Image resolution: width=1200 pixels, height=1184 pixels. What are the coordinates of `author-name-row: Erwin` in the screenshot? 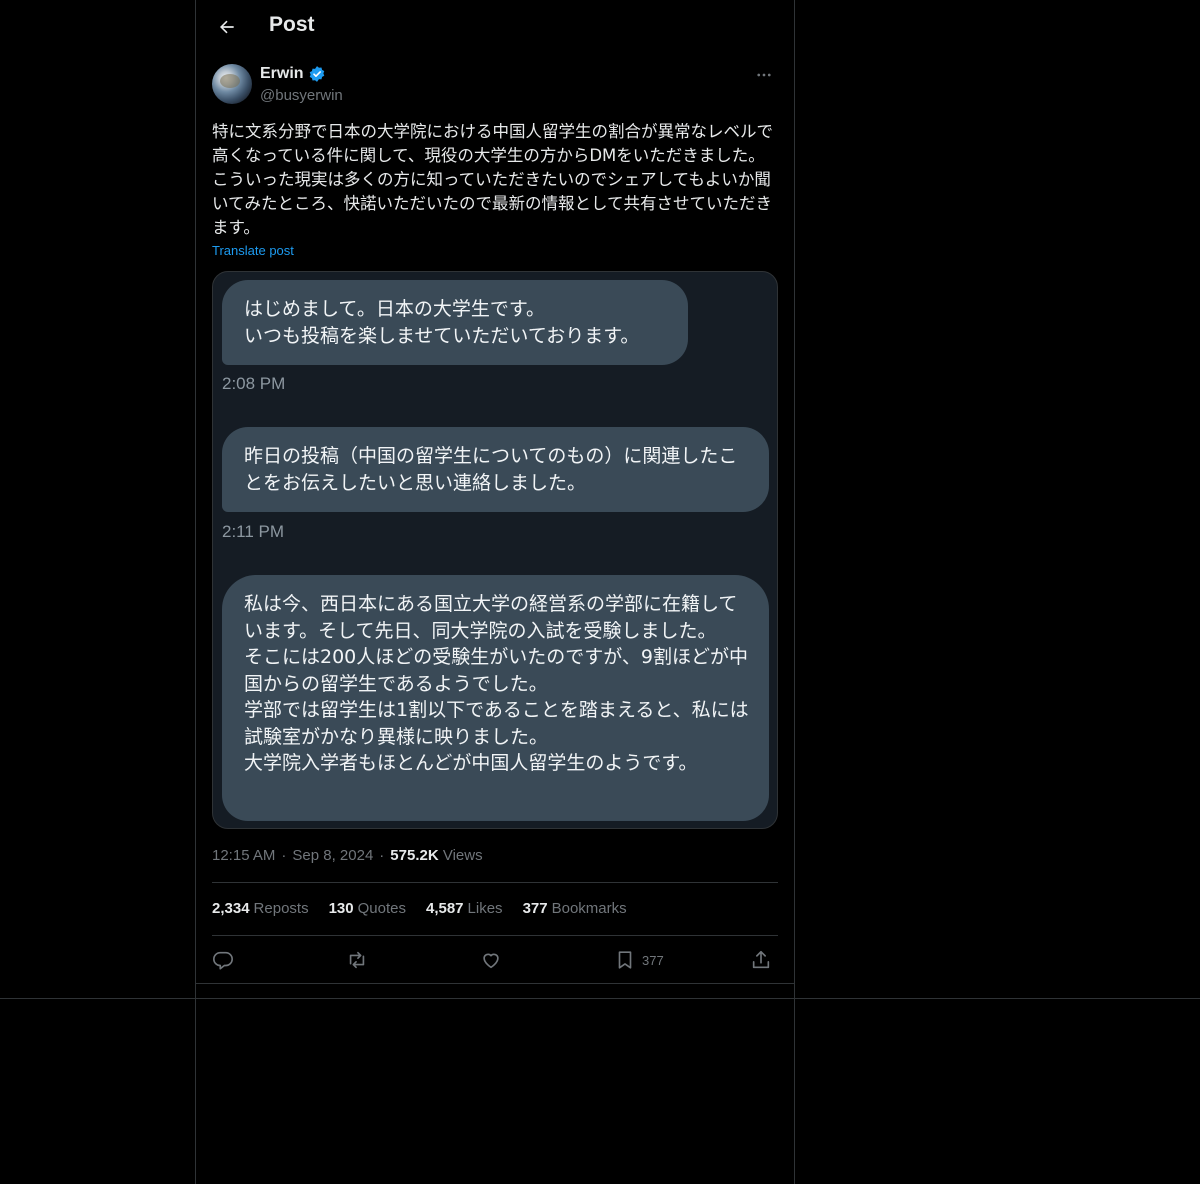 It's located at (293, 74).